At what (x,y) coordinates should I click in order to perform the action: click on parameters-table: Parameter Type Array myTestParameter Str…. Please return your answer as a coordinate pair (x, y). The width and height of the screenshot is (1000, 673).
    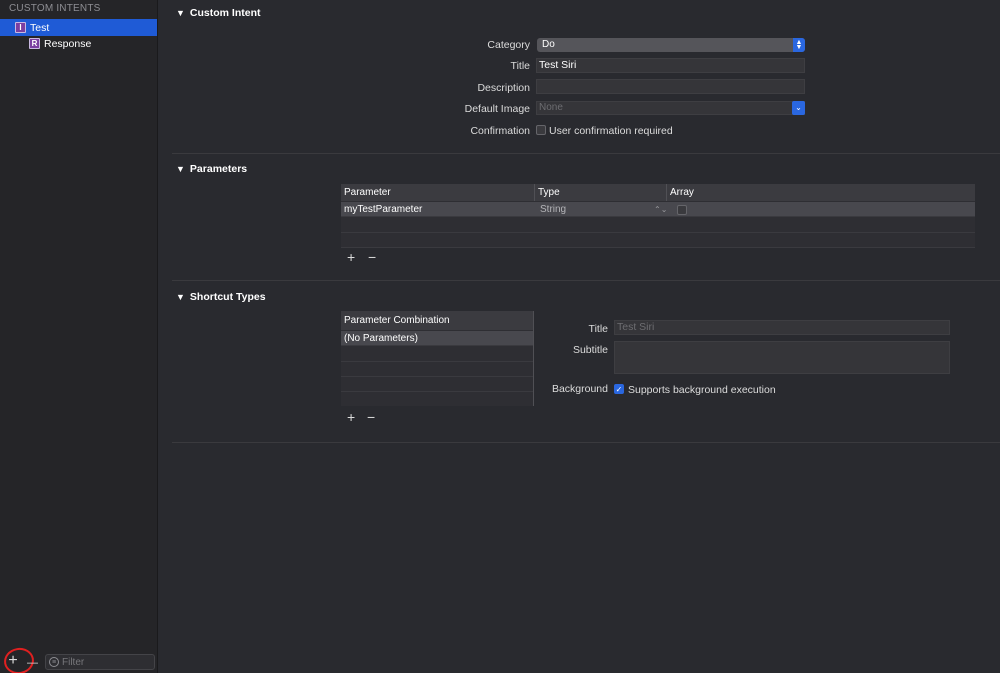
    Looking at the image, I should click on (658, 216).